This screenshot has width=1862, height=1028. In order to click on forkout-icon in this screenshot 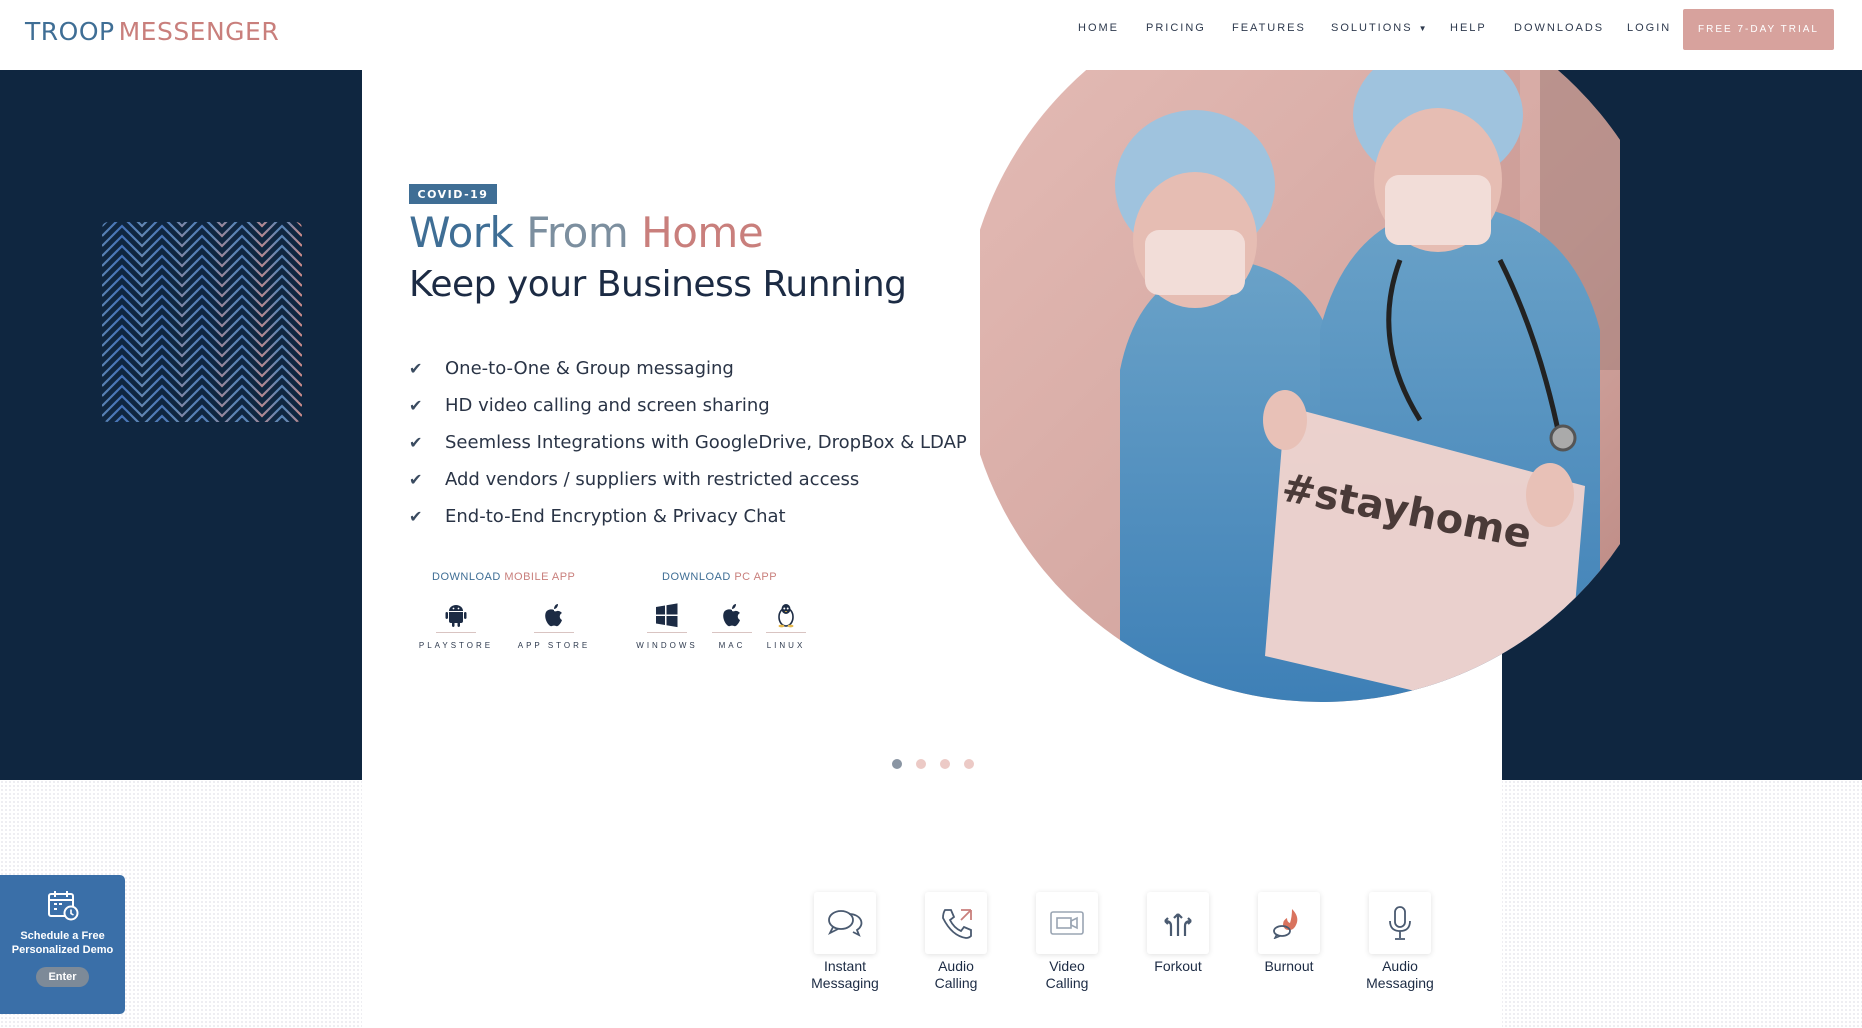, I will do `click(1178, 924)`.